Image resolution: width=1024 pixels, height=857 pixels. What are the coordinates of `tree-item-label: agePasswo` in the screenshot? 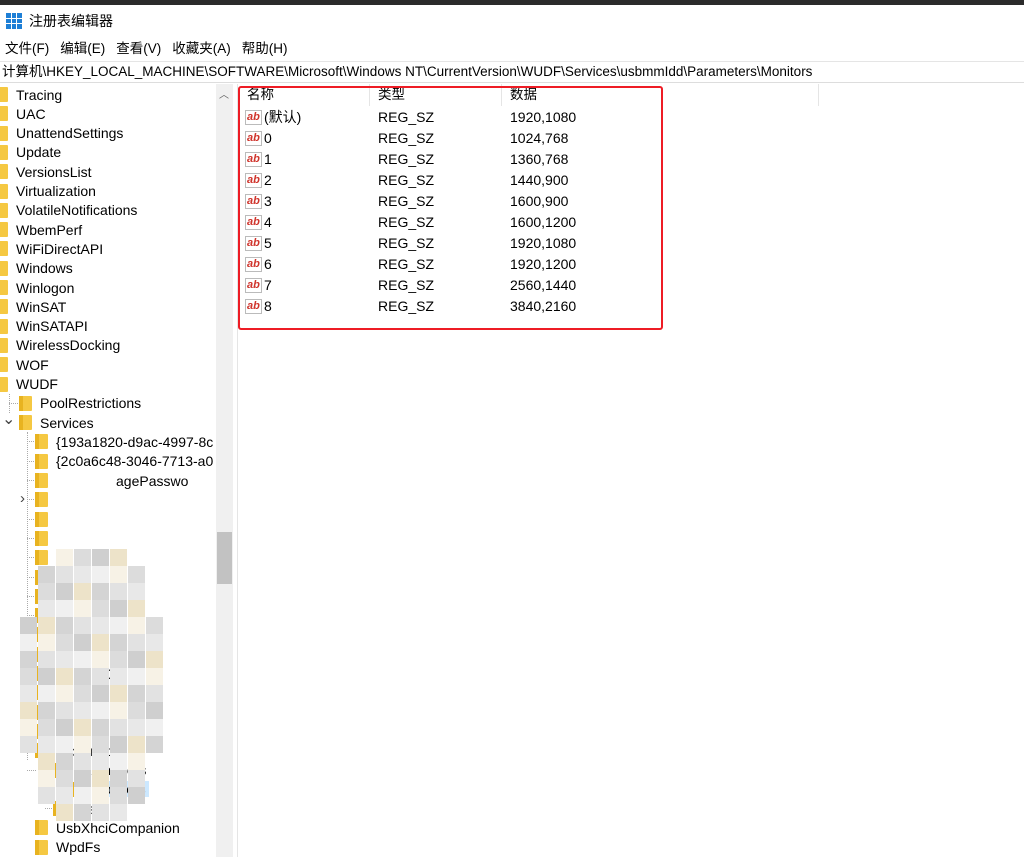 It's located at (152, 480).